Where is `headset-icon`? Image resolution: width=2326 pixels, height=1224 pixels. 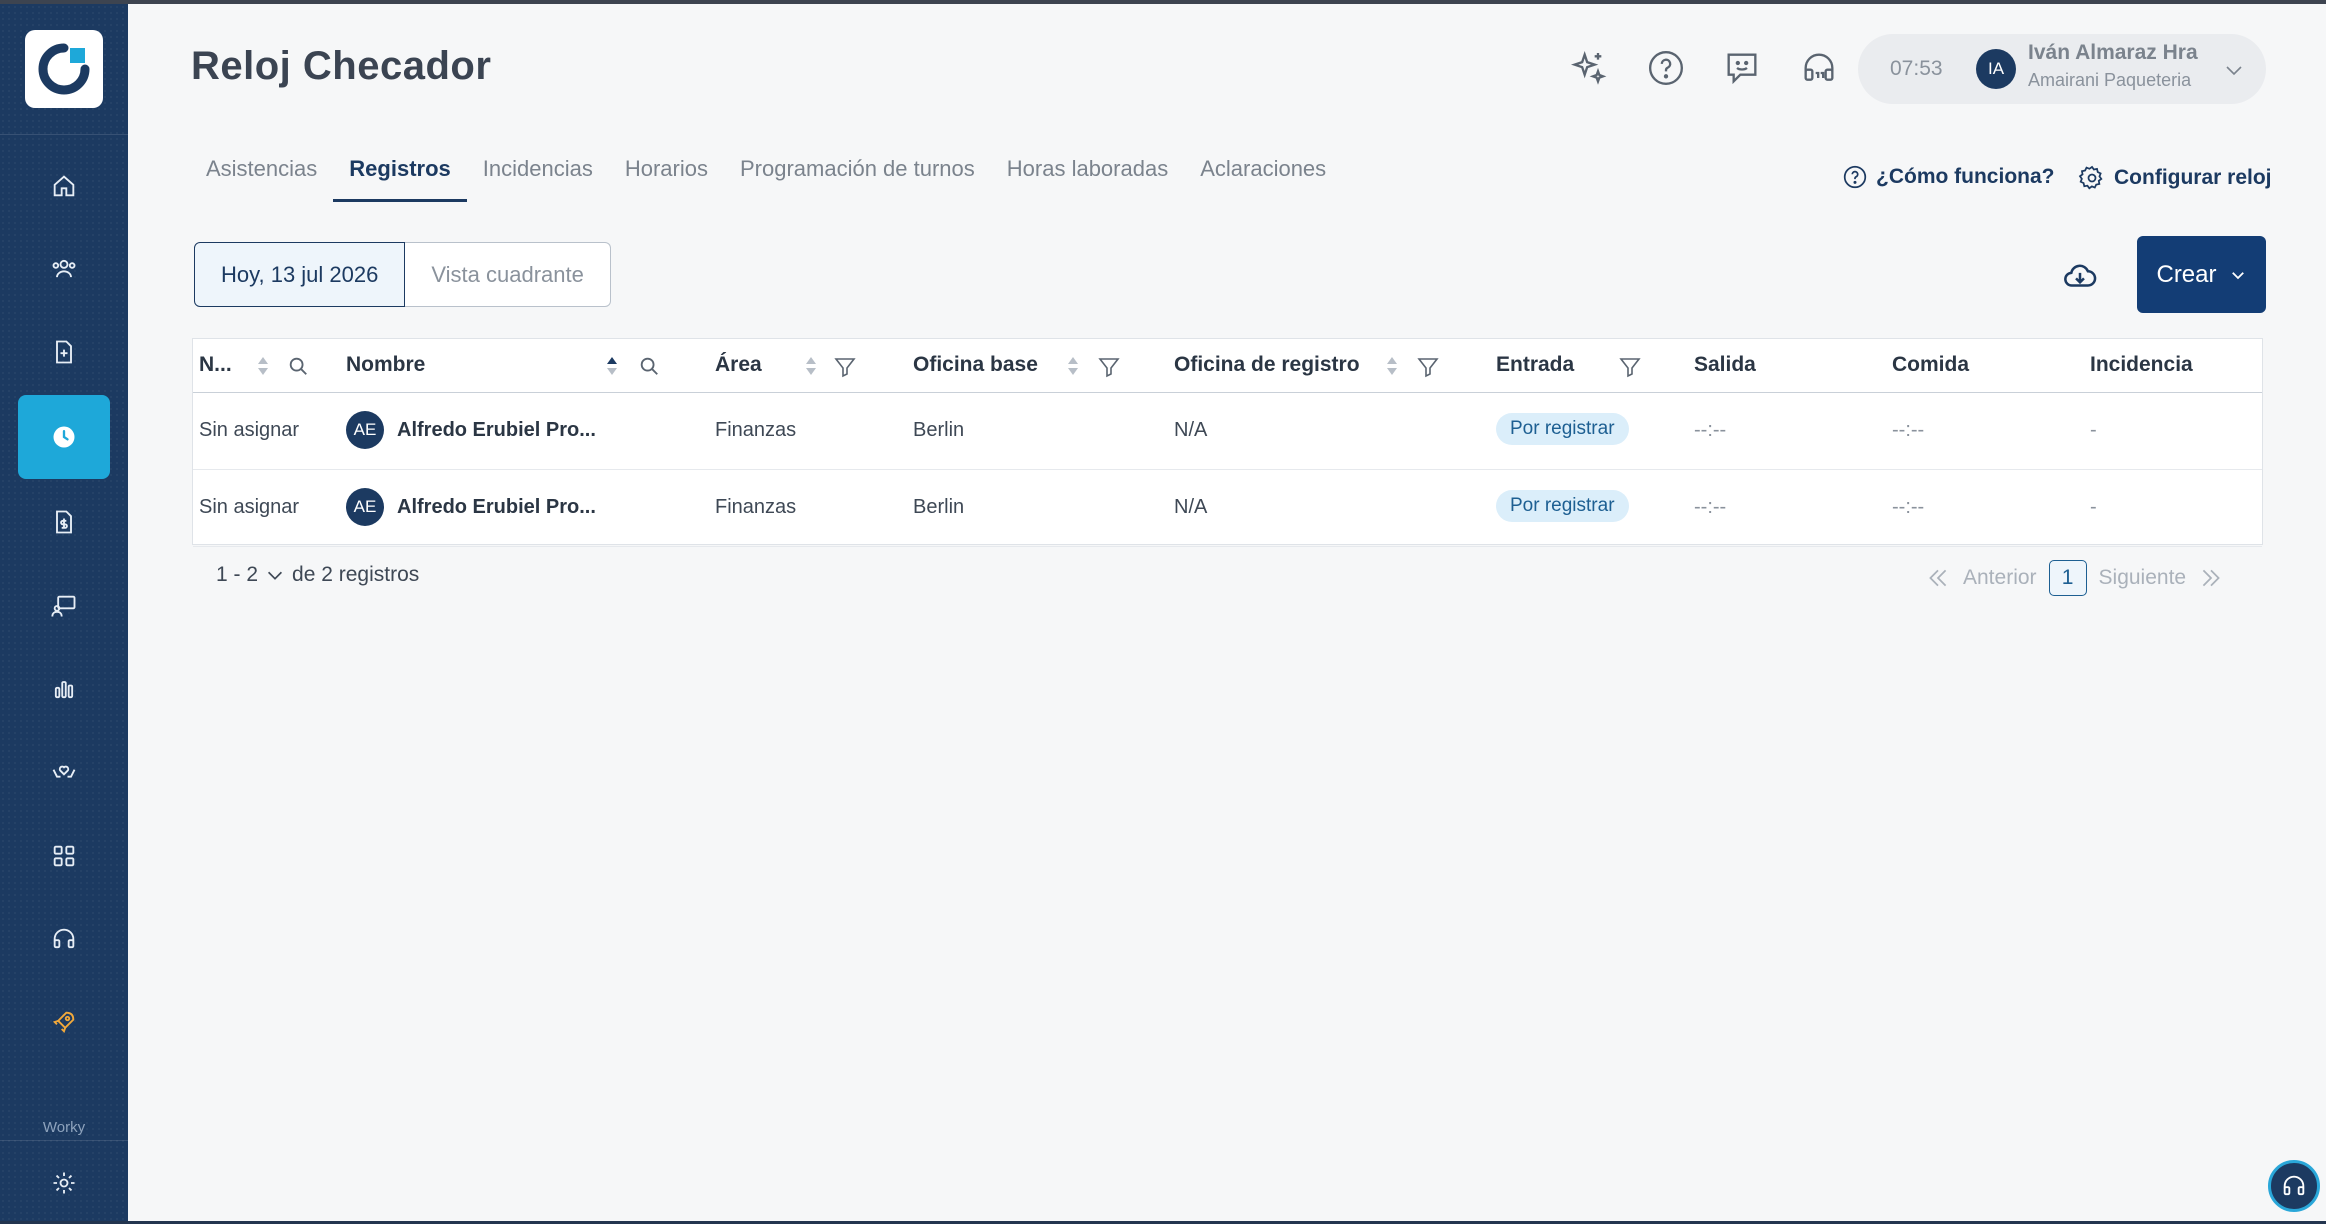 headset-icon is located at coordinates (2294, 1185).